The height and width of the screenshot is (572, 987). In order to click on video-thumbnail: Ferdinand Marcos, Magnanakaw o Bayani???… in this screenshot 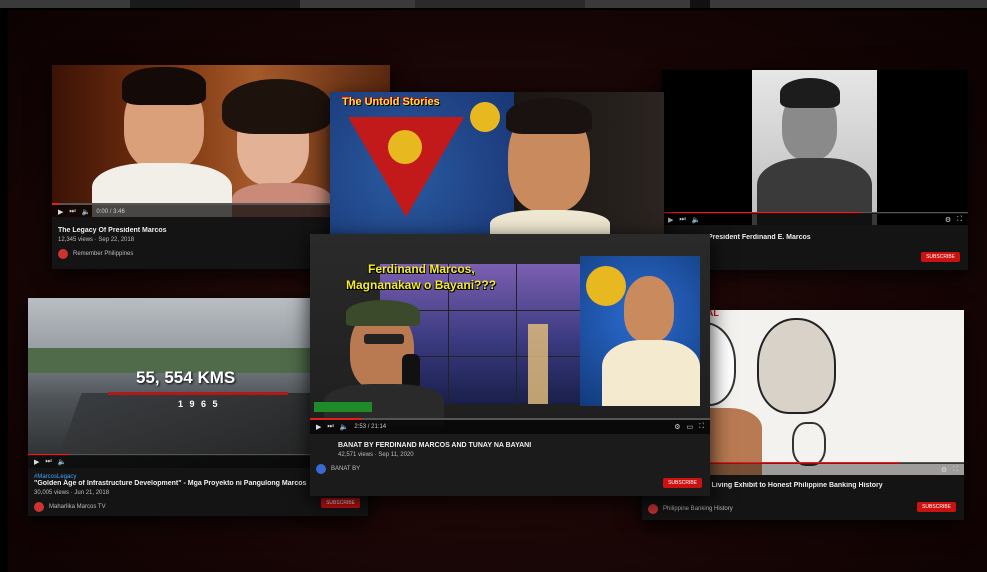, I will do `click(510, 334)`.